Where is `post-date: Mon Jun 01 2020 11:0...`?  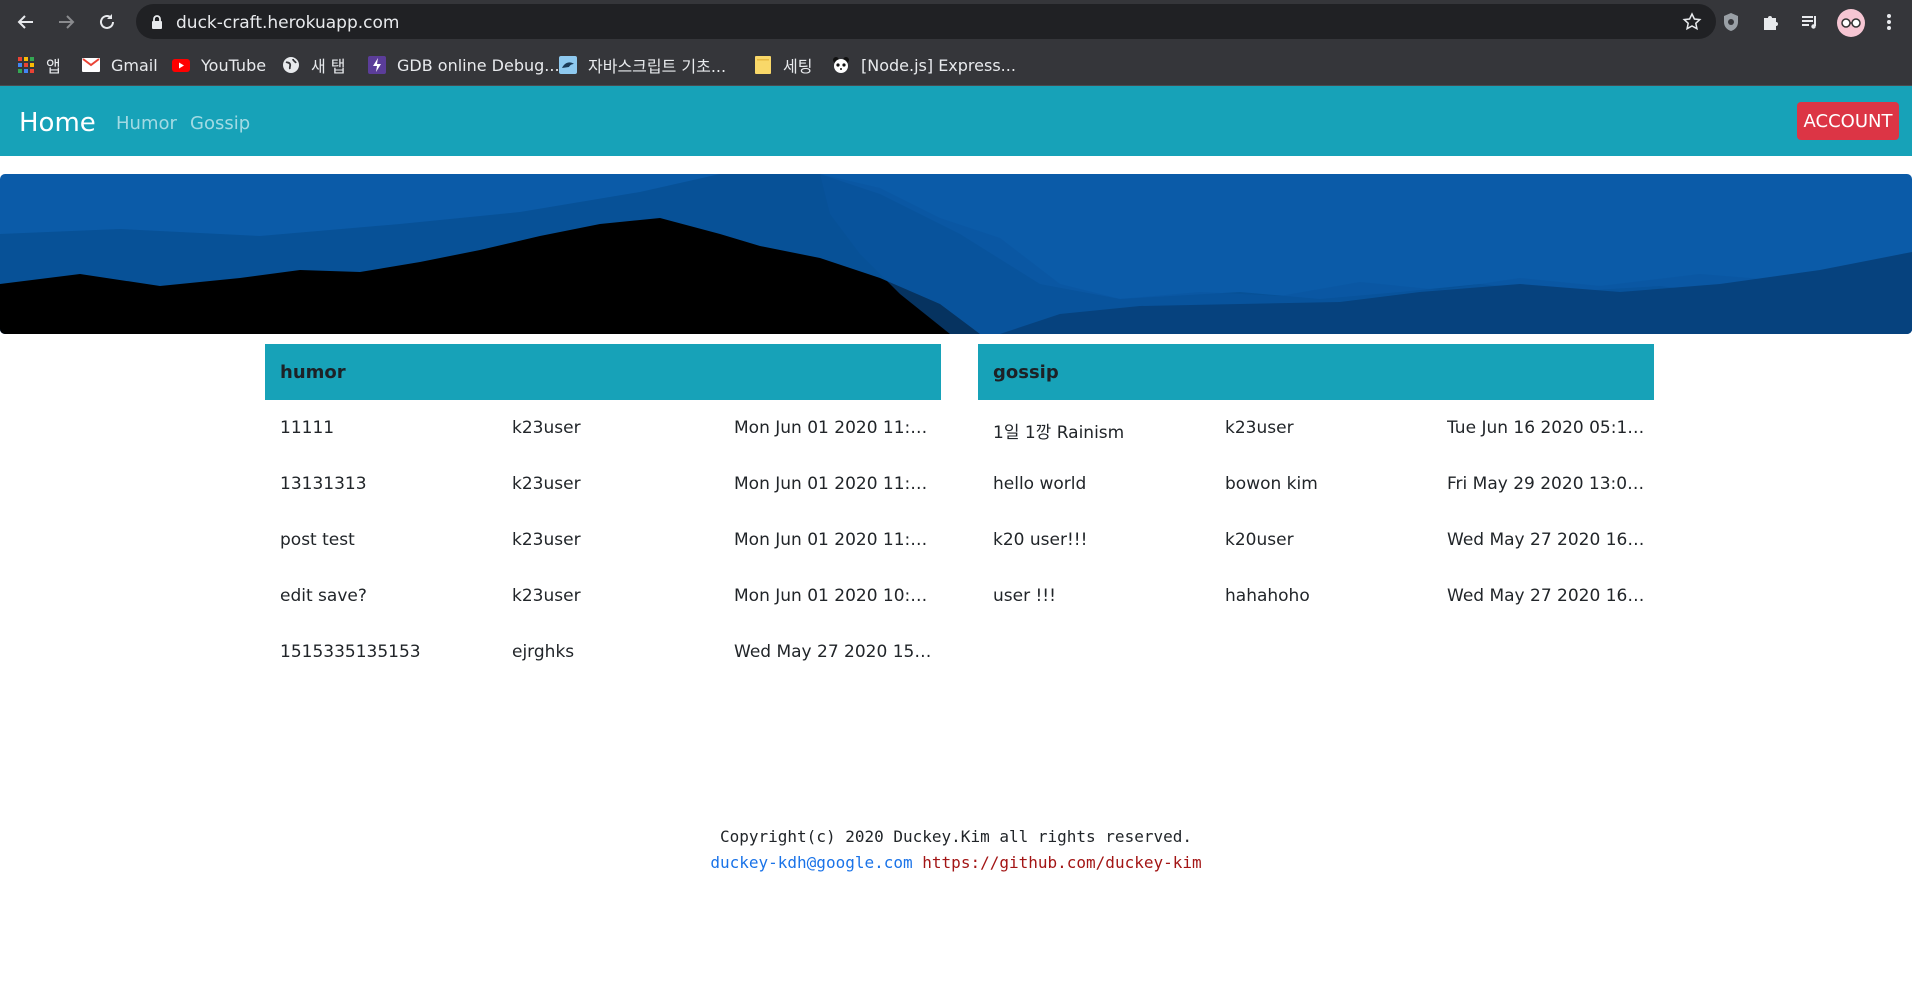
post-date: Mon Jun 01 2020 11:0... is located at coordinates (834, 540).